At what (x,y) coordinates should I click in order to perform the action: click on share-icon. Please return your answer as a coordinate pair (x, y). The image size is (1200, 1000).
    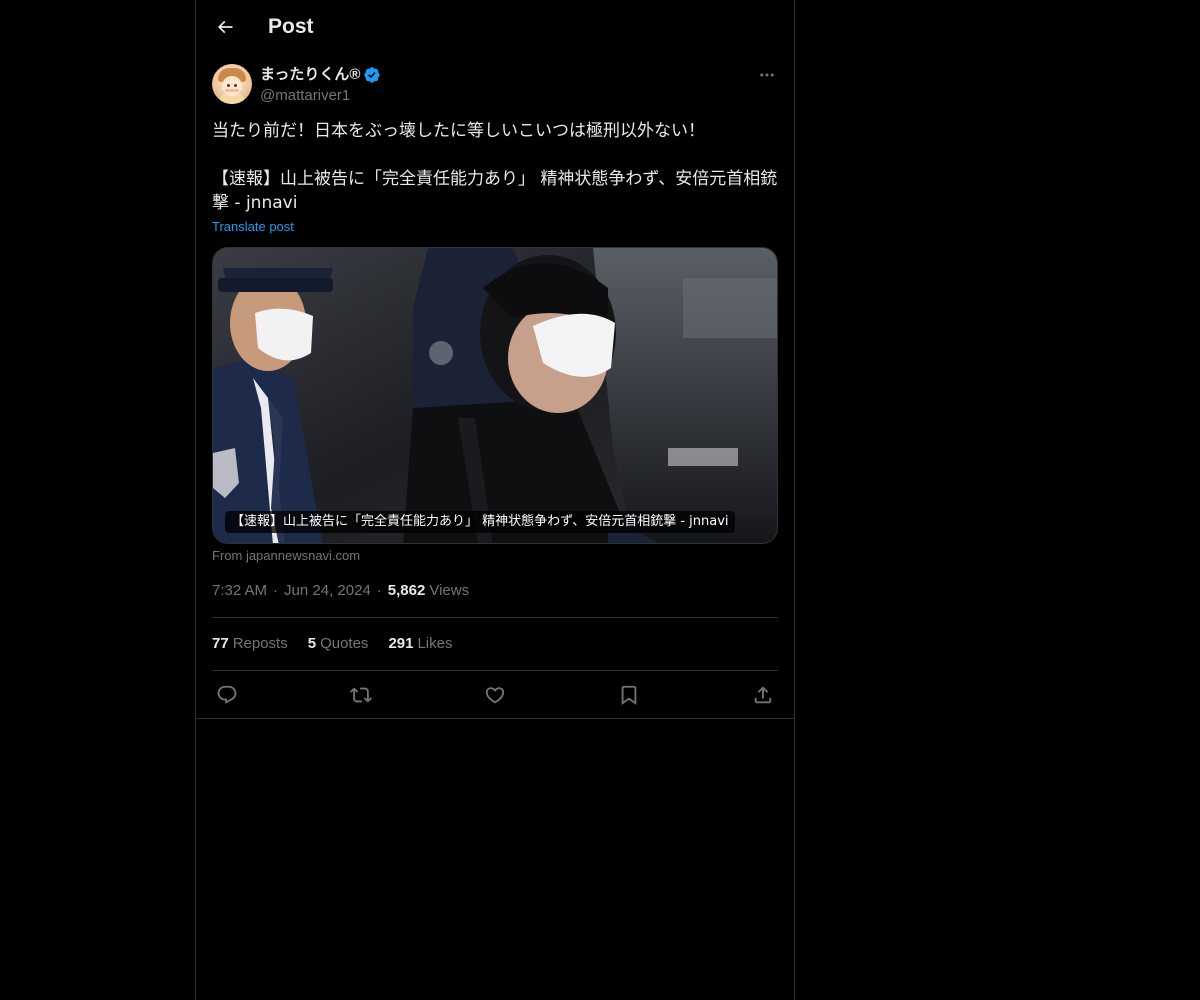
    Looking at the image, I should click on (763, 695).